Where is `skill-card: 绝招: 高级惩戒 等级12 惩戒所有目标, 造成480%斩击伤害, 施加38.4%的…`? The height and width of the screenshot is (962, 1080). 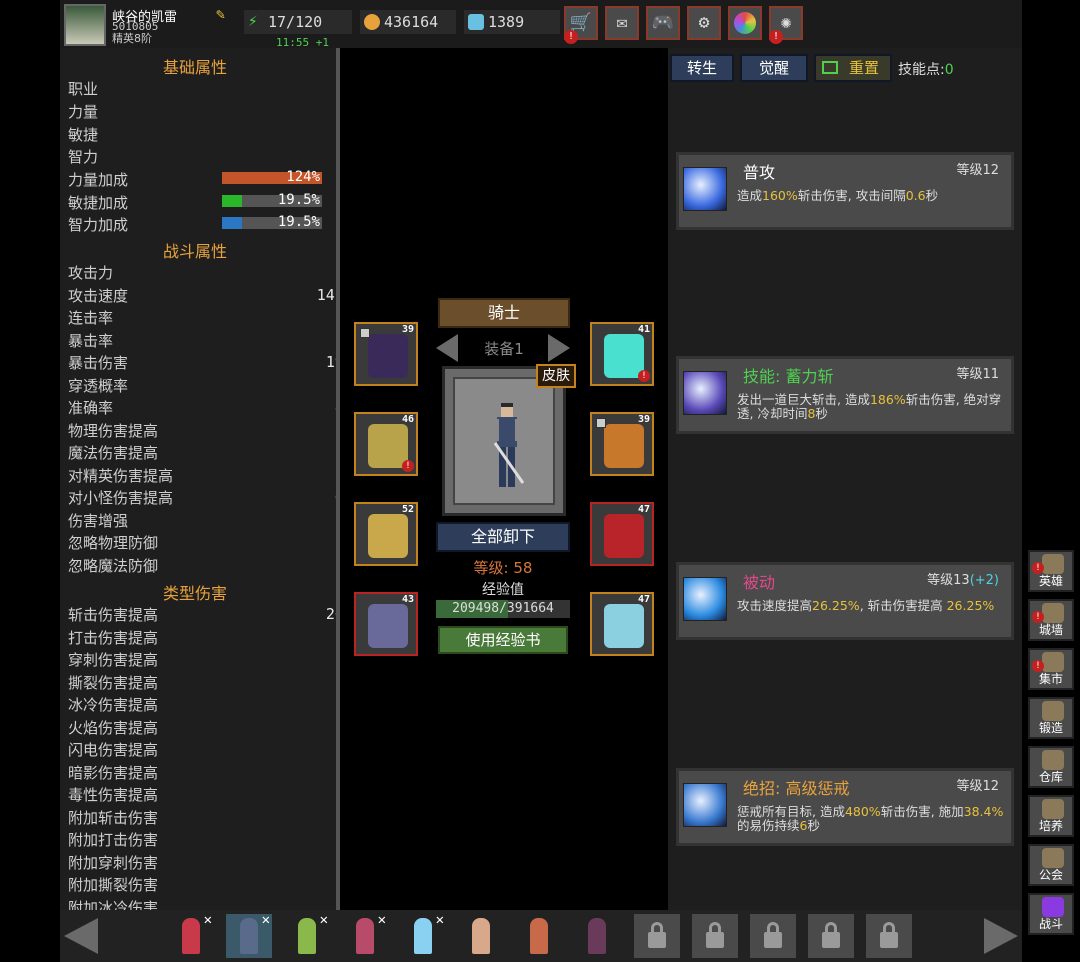 skill-card: 绝招: 高级惩戒 等级12 惩戒所有目标, 造成480%斩击伤害, 施加38.4%的… is located at coordinates (845, 807).